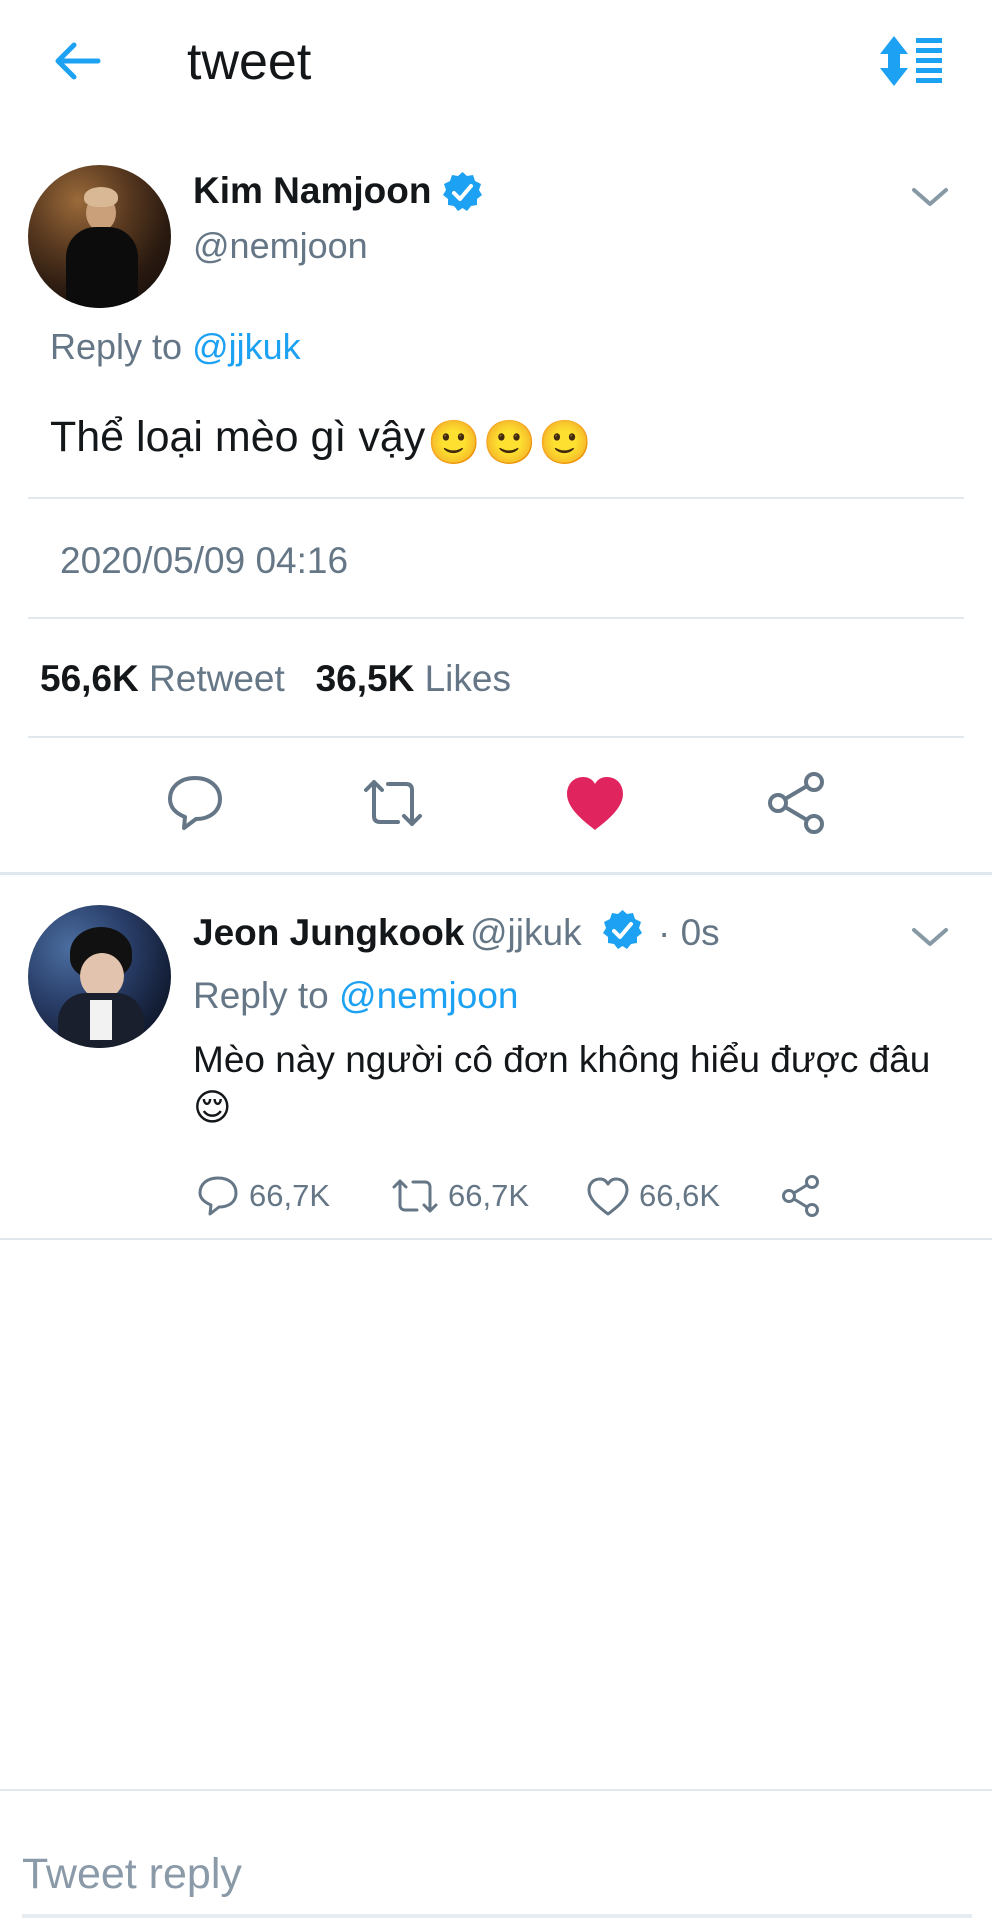  I want to click on tweet-text: Thể loại mèo gì vậy🙂🙂🙂, so click(321, 440).